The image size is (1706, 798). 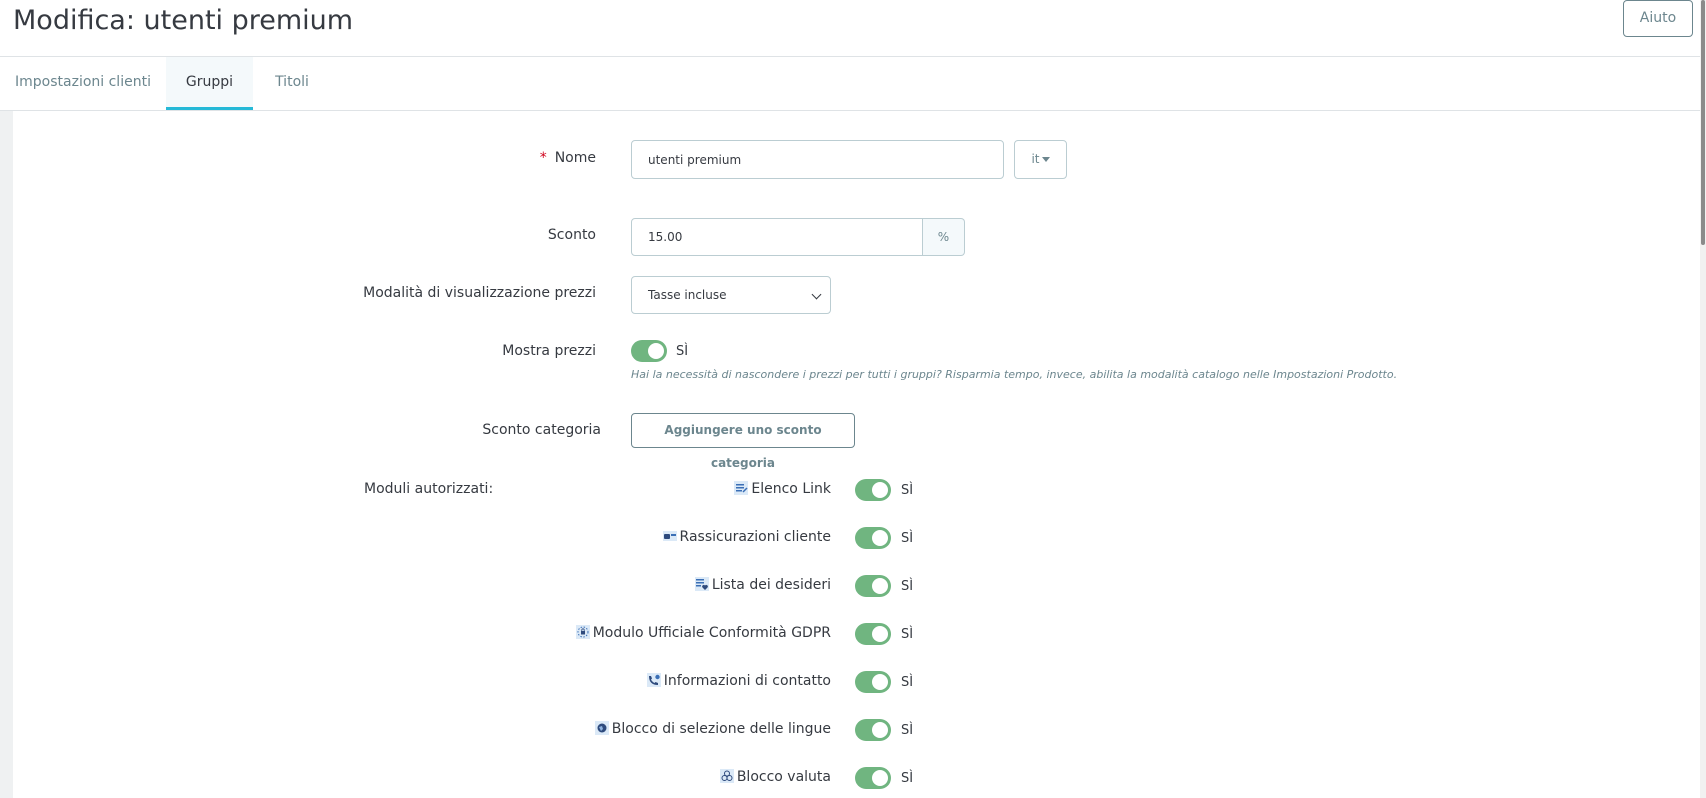 What do you see at coordinates (1658, 18) in the screenshot?
I see `help-button: Aiuto` at bounding box center [1658, 18].